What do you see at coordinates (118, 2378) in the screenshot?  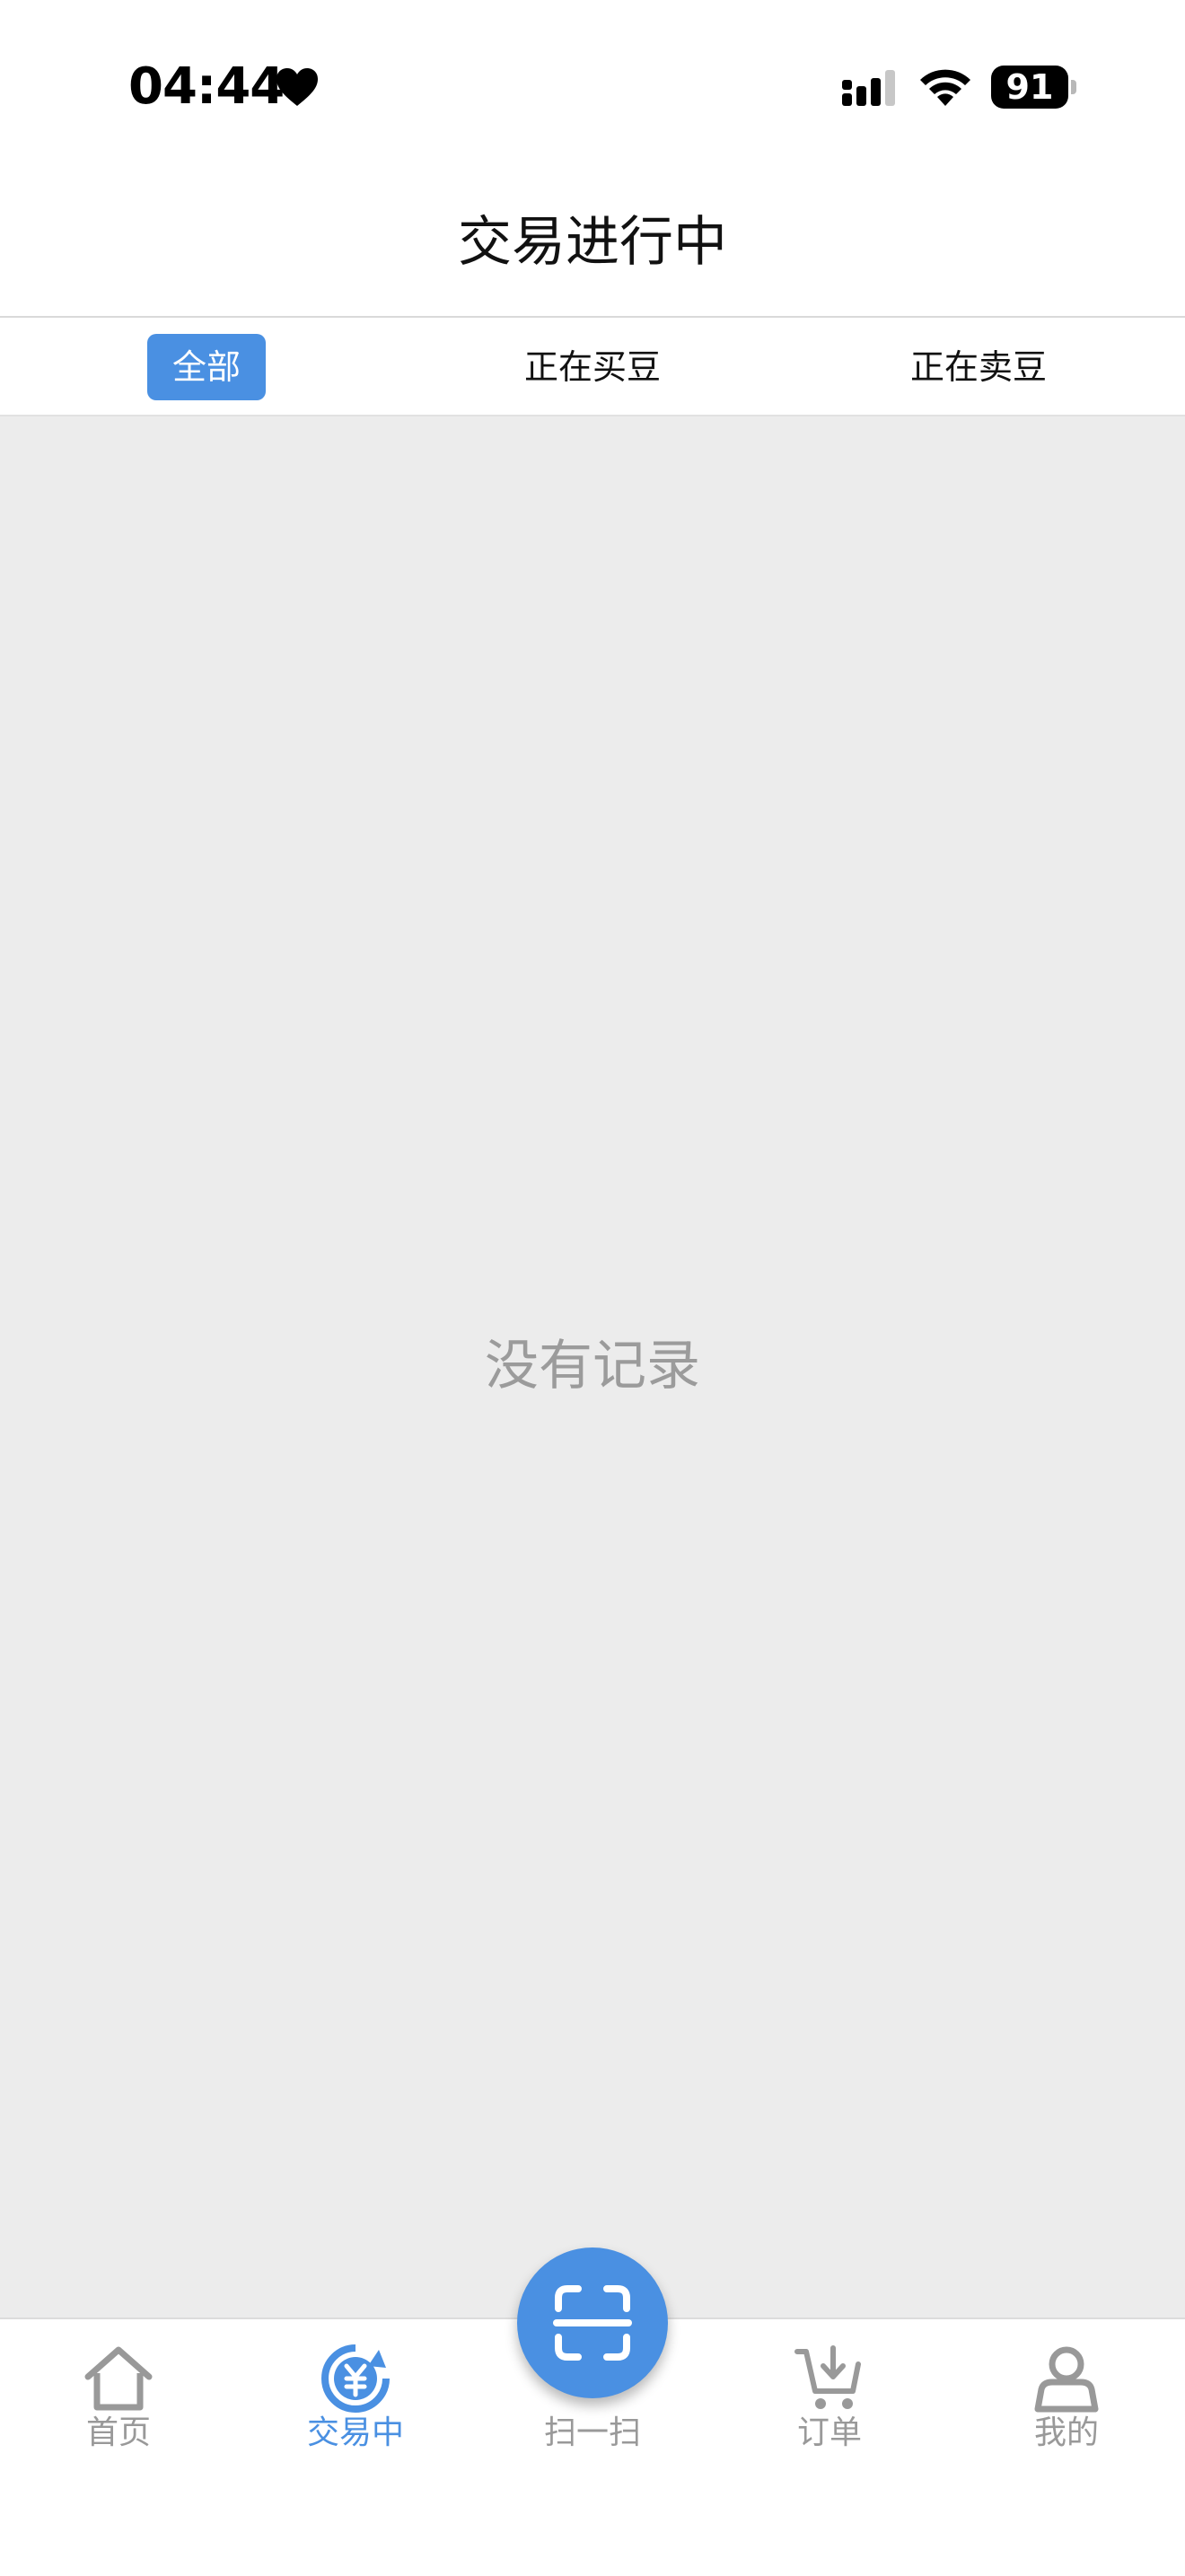 I see `home-icon` at bounding box center [118, 2378].